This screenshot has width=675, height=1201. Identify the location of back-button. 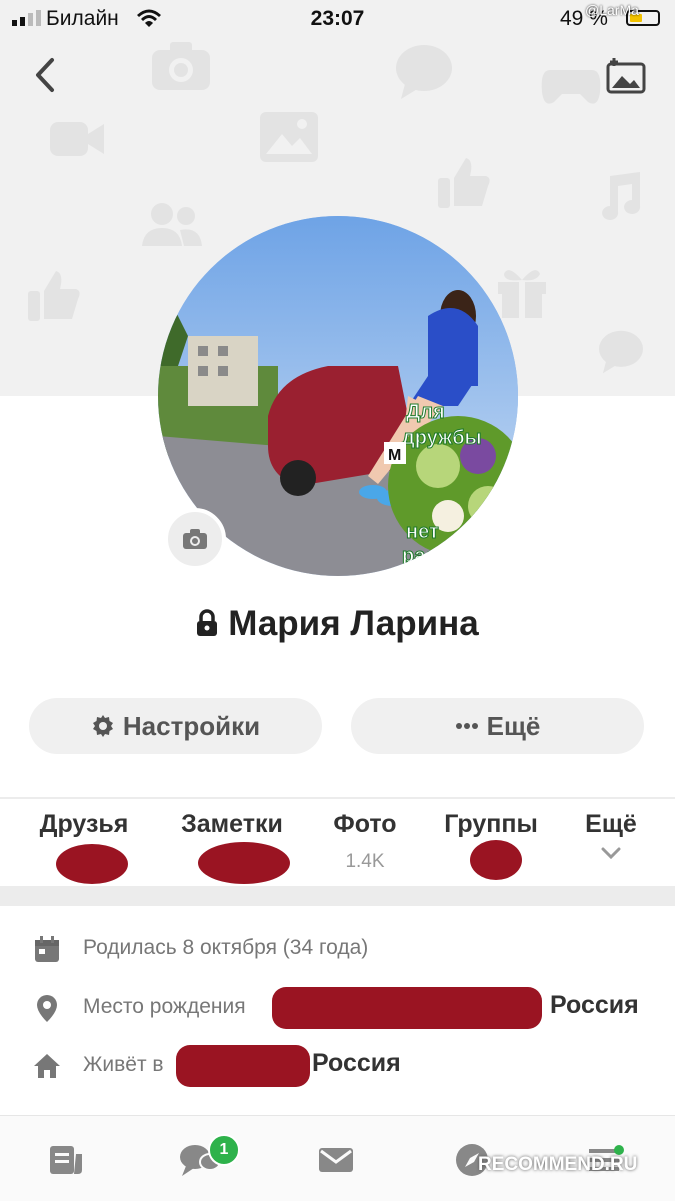
(45, 75).